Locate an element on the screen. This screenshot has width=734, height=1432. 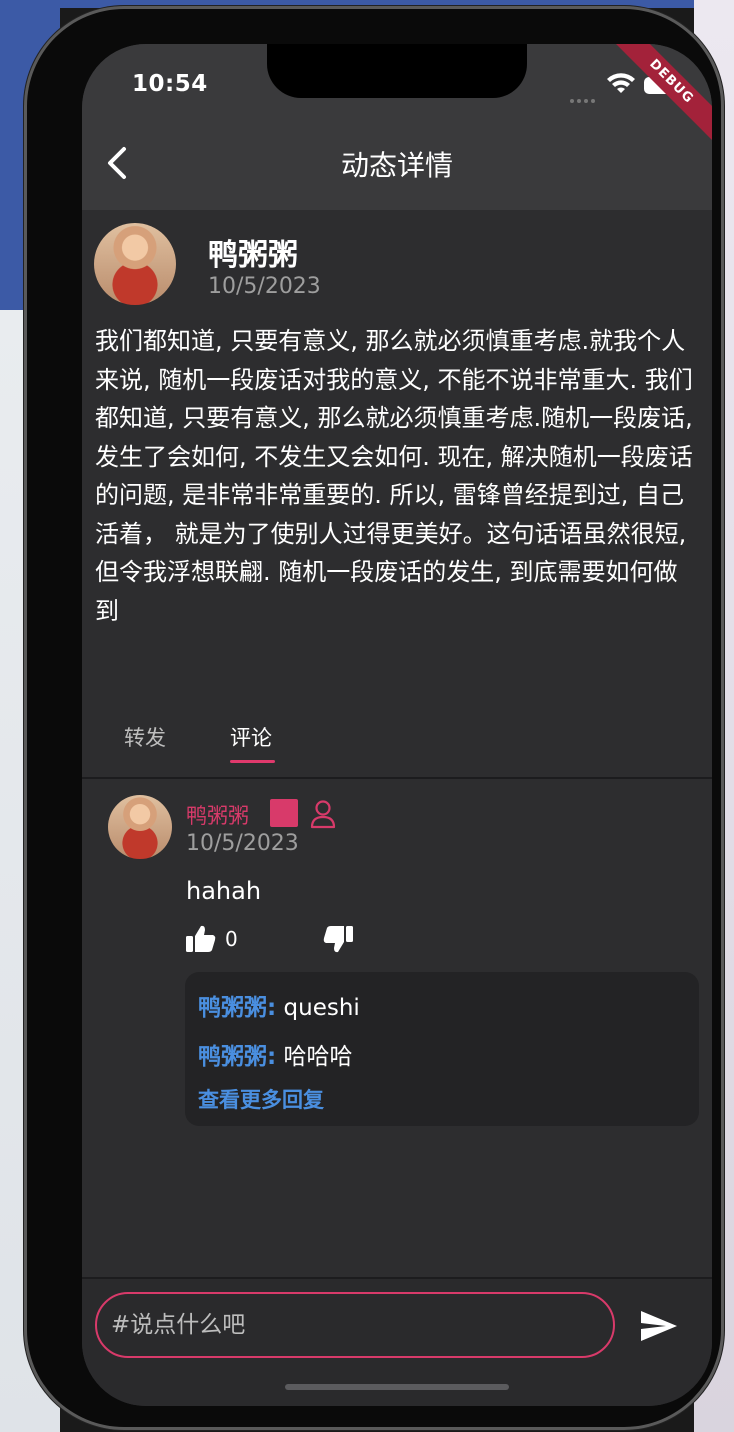
commenter-avatar is located at coordinates (140, 827).